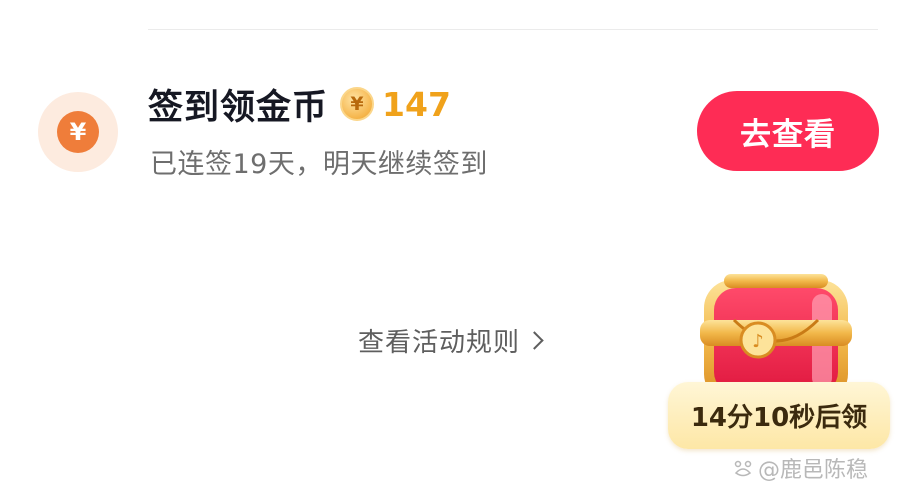 Image resolution: width=917 pixels, height=500 pixels. I want to click on yuan-coin-task-icon: ¥, so click(78, 132).